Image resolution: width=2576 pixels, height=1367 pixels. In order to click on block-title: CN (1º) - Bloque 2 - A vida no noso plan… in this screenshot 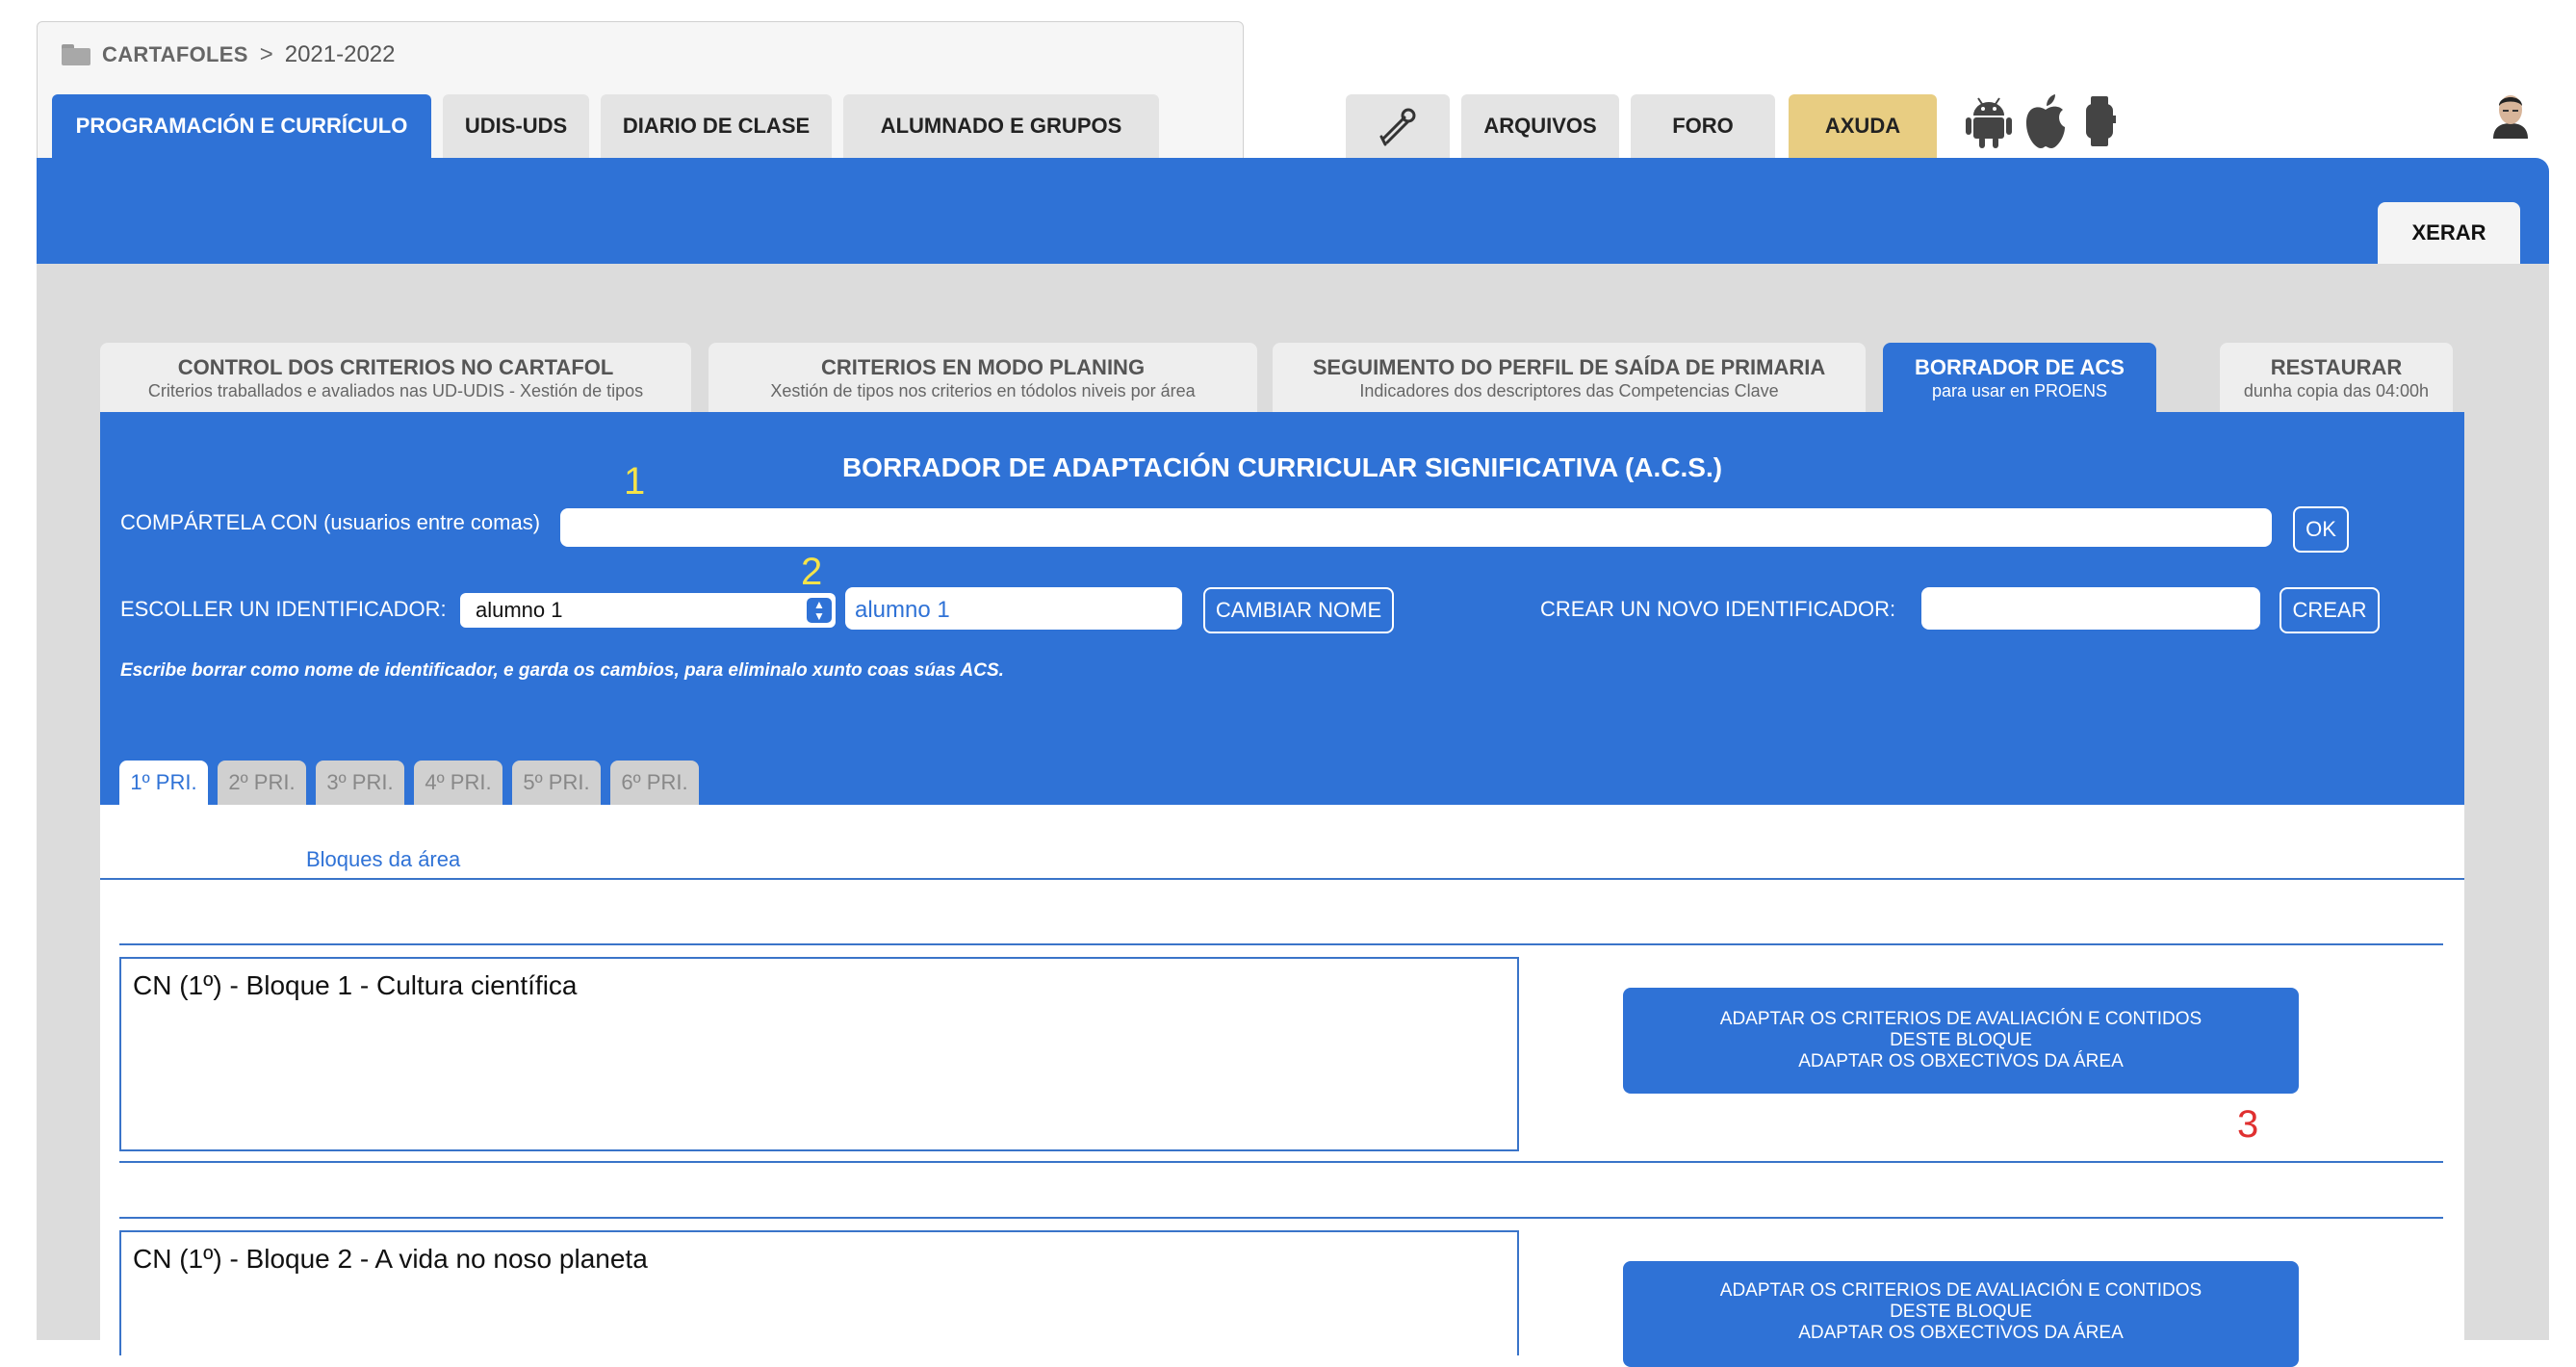, I will do `click(390, 1259)`.